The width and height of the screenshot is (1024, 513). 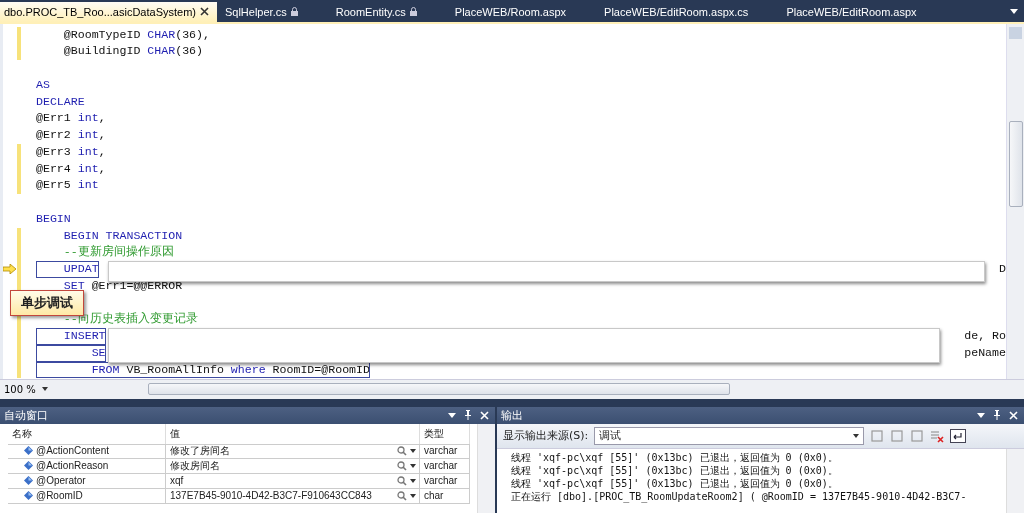 I want to click on column-header: 名称, so click(x=87, y=434).